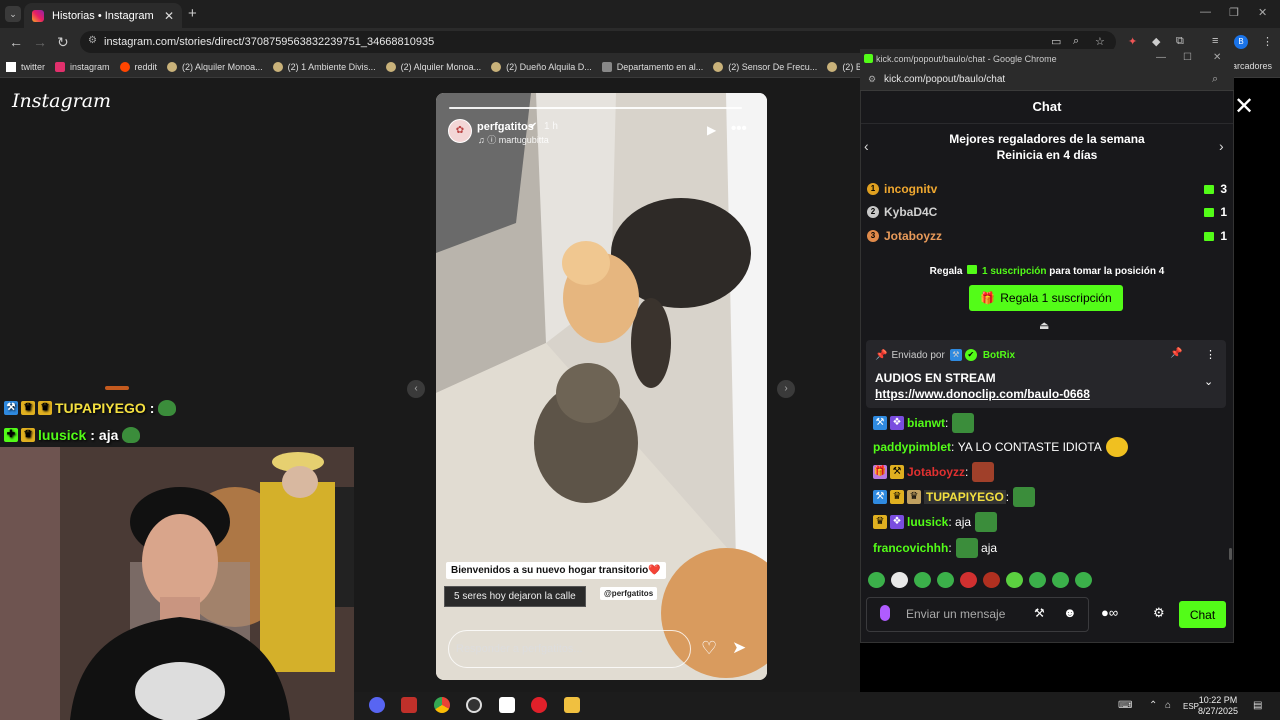 The width and height of the screenshot is (1280, 720). I want to click on restore-icon: ❐, so click(1234, 12).